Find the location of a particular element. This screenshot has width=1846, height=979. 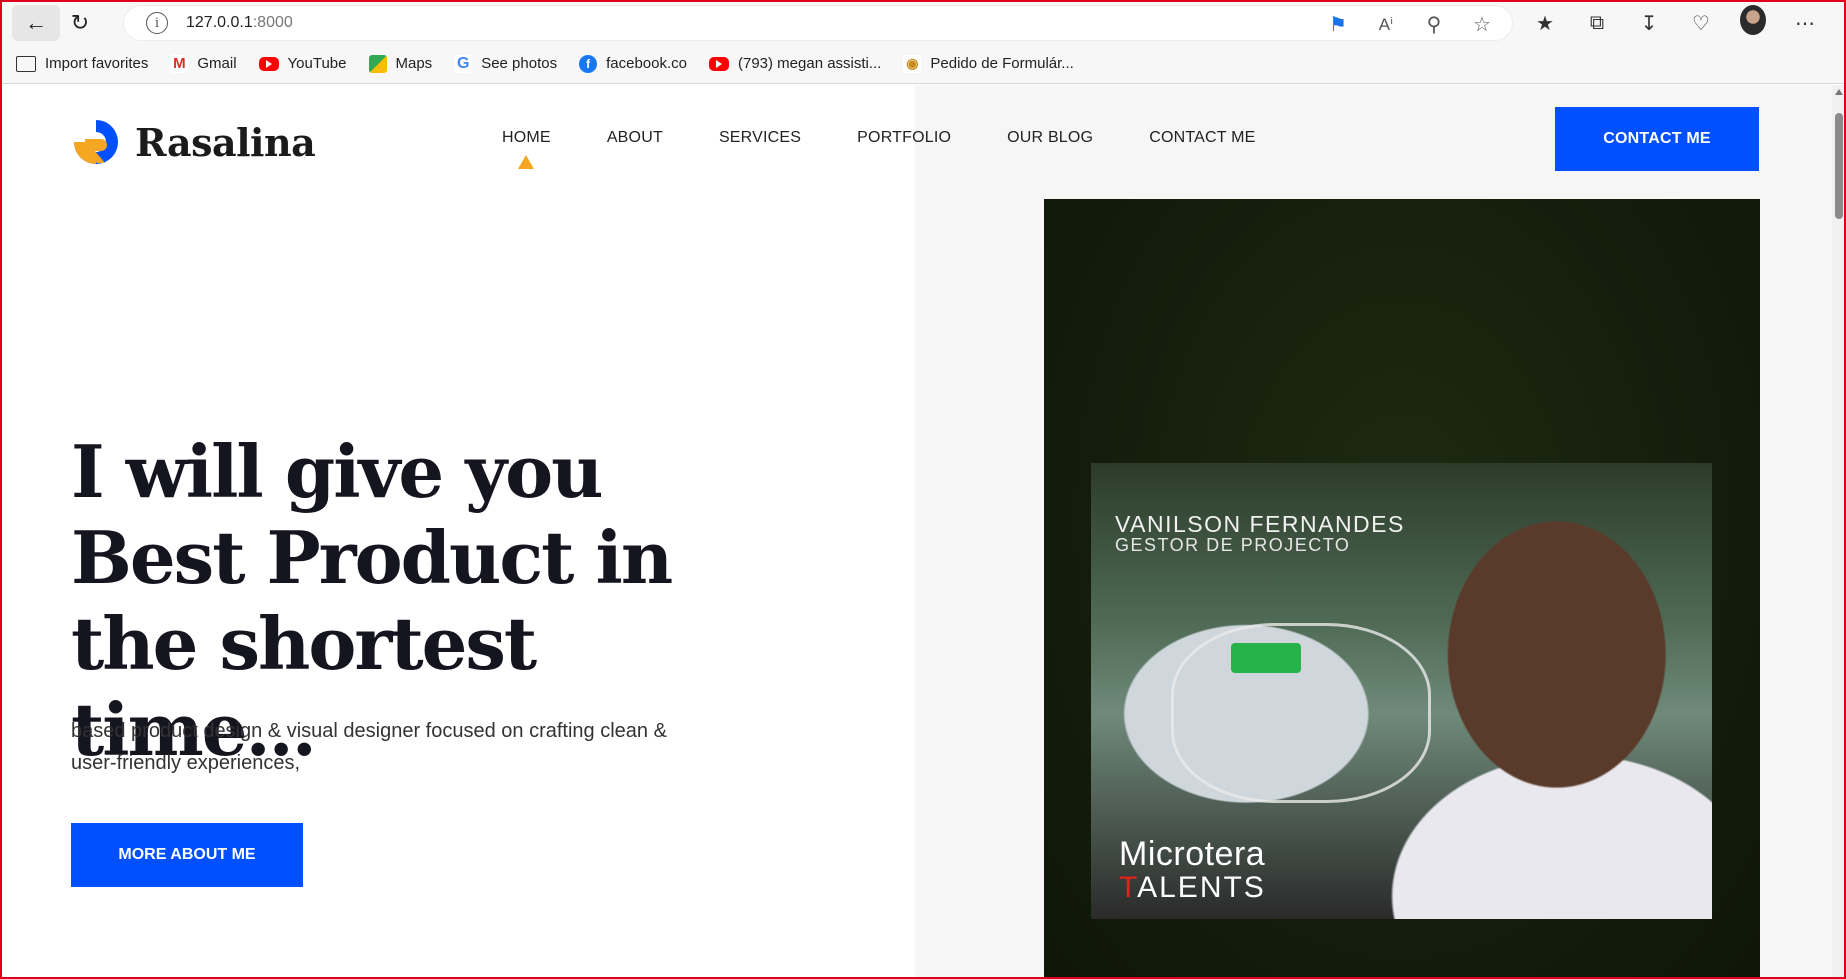

refresh-icon: ↻ is located at coordinates (80, 22).